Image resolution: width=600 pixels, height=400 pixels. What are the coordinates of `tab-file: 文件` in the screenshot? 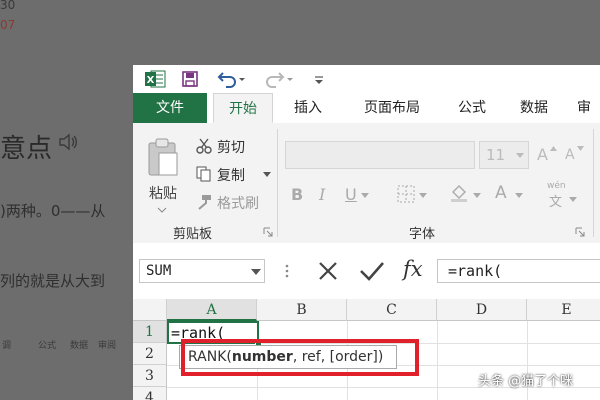 It's located at (170, 108).